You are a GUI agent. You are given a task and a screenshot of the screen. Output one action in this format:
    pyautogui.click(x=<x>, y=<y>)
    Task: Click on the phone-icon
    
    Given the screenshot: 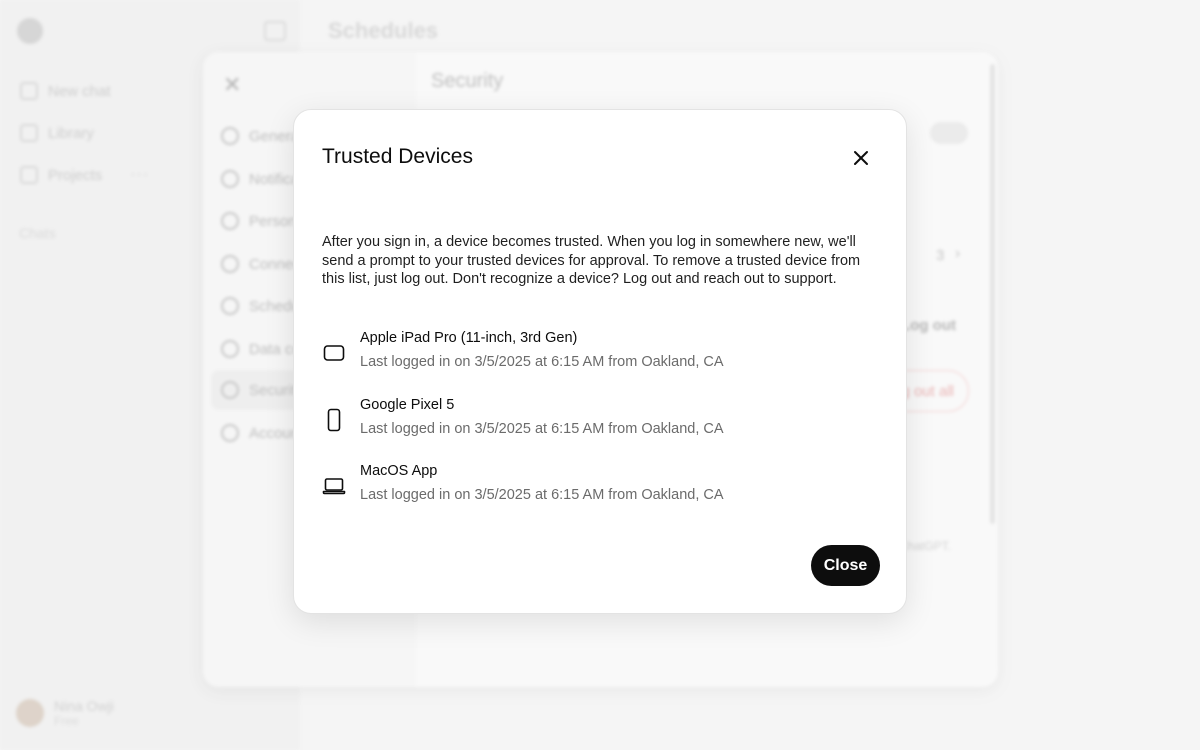 What is the action you would take?
    pyautogui.click(x=334, y=420)
    